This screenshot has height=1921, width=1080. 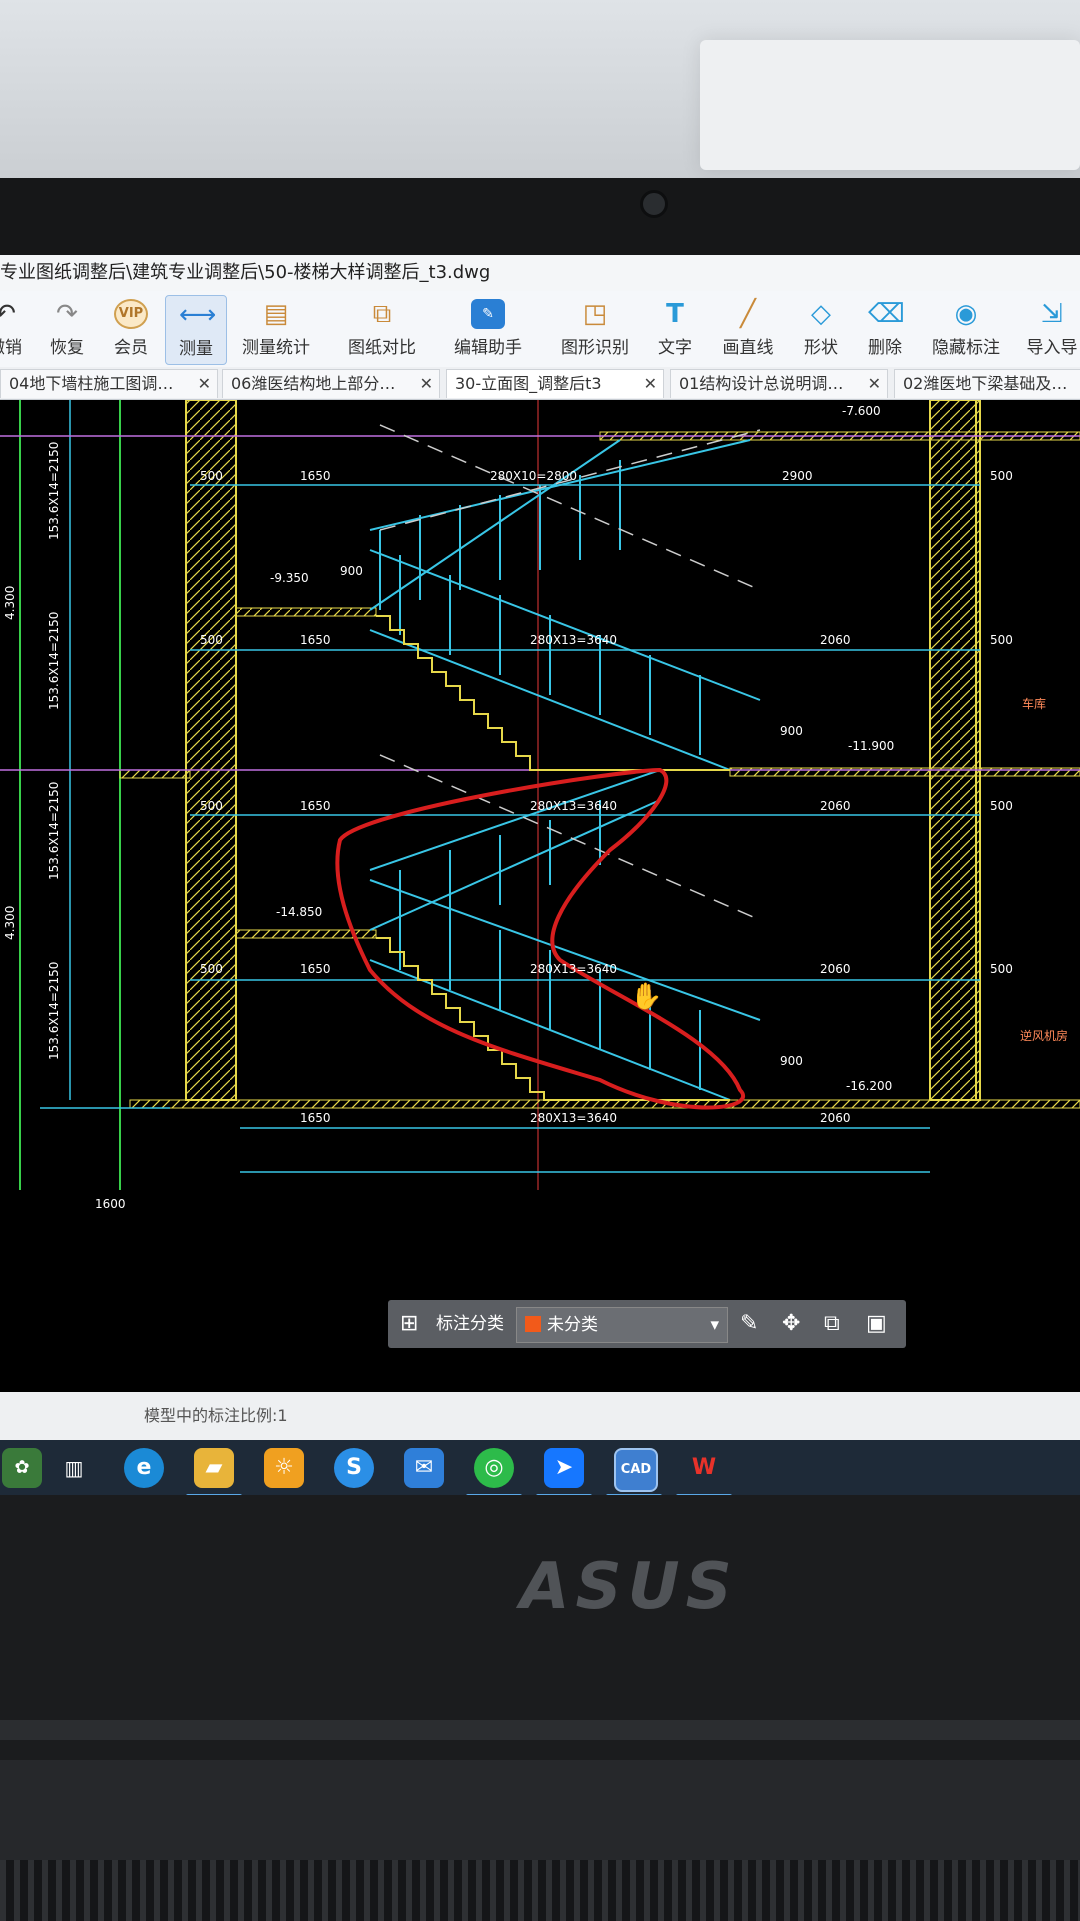 What do you see at coordinates (966, 329) in the screenshot?
I see `hide-annotation-button: ◉ 隐藏标注` at bounding box center [966, 329].